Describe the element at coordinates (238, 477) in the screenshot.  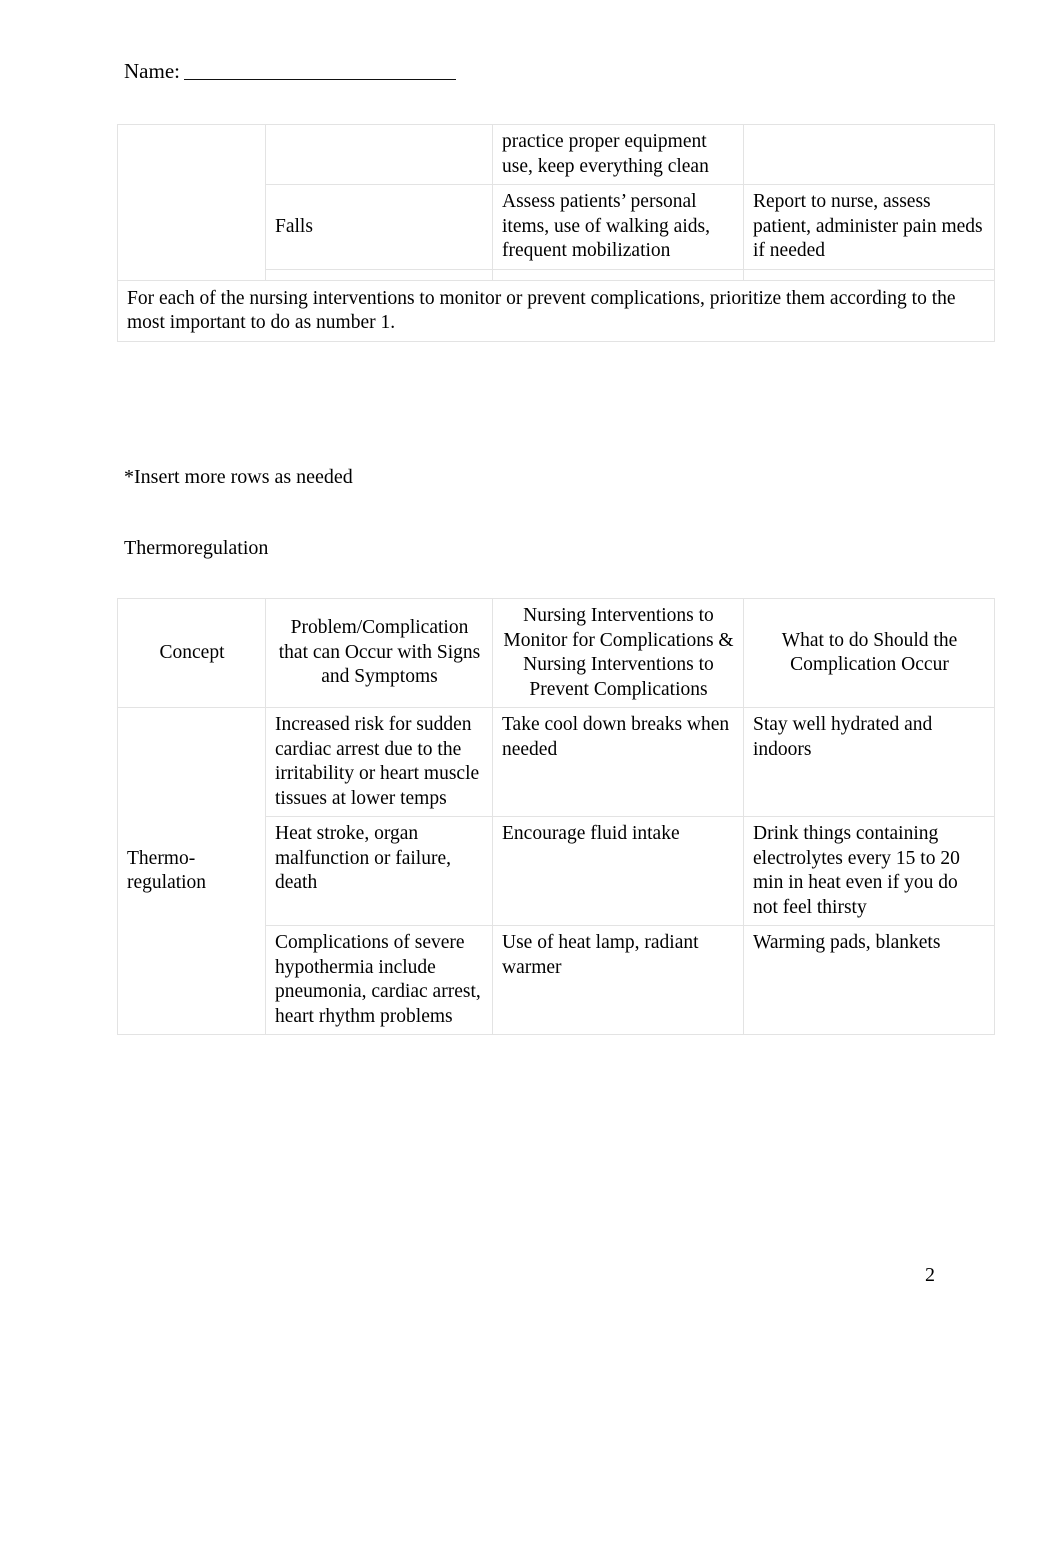
I see `insert-rows-note: *Insert more rows as needed` at that location.